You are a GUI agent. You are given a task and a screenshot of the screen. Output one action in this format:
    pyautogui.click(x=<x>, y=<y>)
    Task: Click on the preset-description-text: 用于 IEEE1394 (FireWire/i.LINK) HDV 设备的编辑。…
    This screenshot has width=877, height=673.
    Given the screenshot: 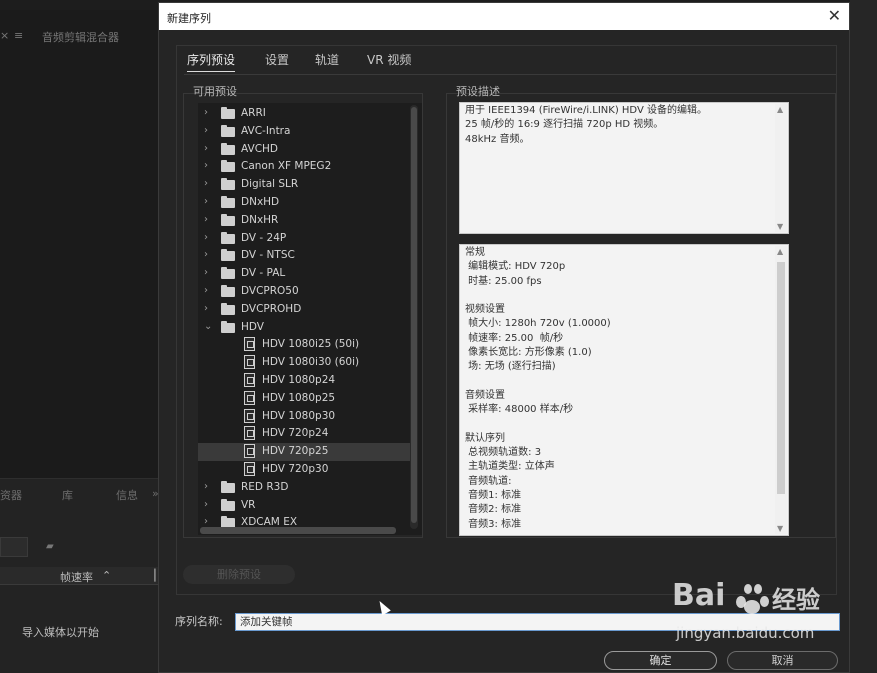 What is the action you would take?
    pyautogui.click(x=586, y=125)
    